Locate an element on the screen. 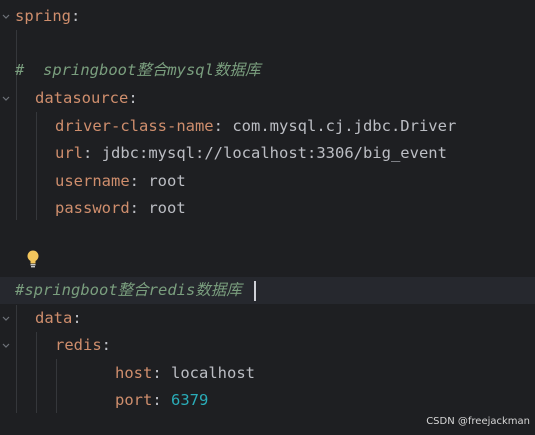  code-line-datasource: datasource: is located at coordinates (267, 98).